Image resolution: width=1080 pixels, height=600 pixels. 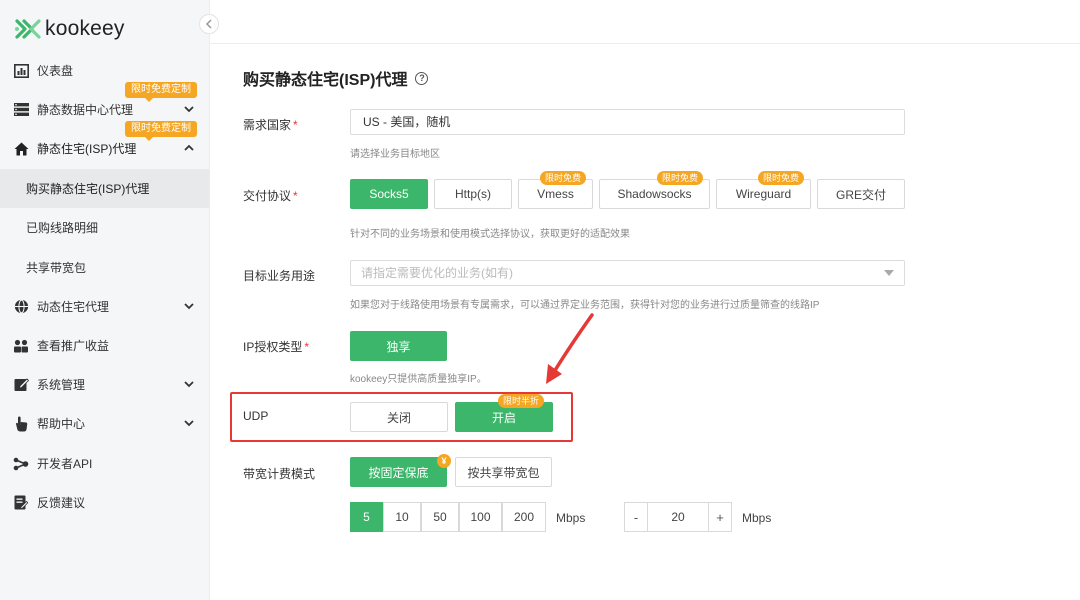 I want to click on coin-icon: ¥, so click(x=444, y=461).